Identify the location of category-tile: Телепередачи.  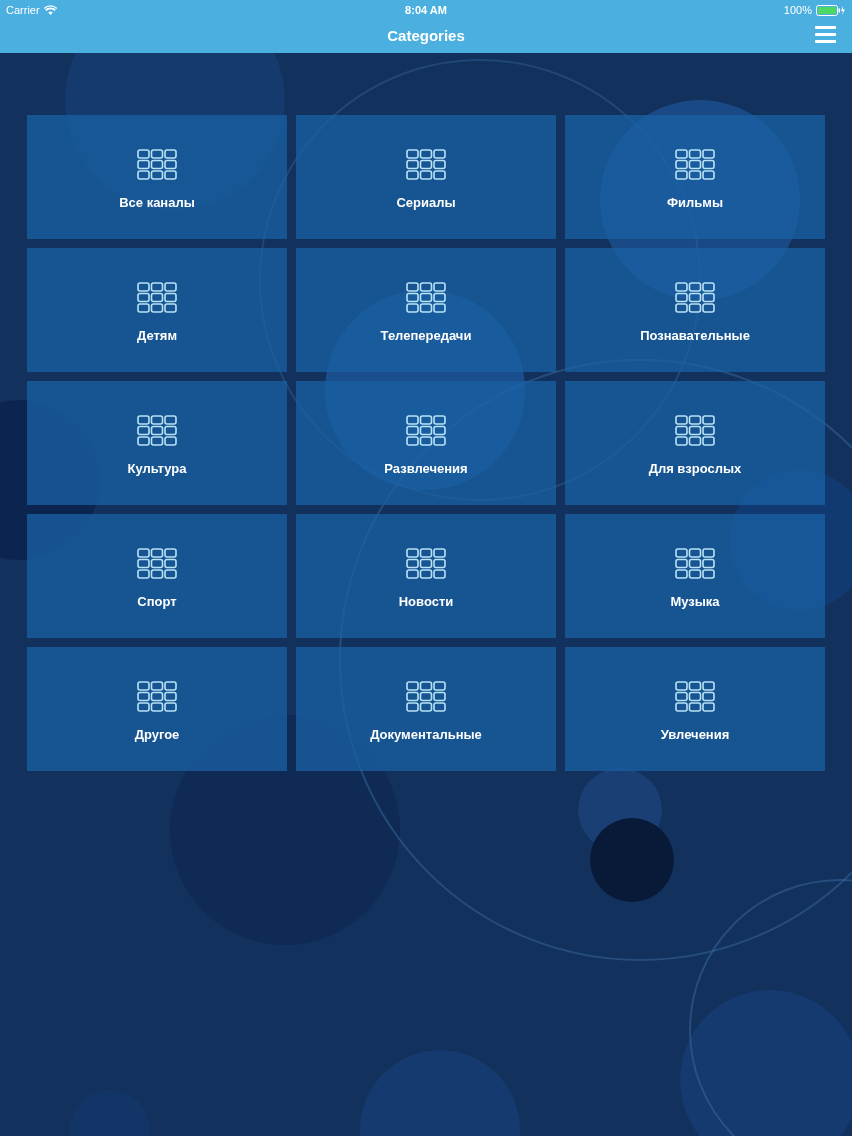
(426, 310).